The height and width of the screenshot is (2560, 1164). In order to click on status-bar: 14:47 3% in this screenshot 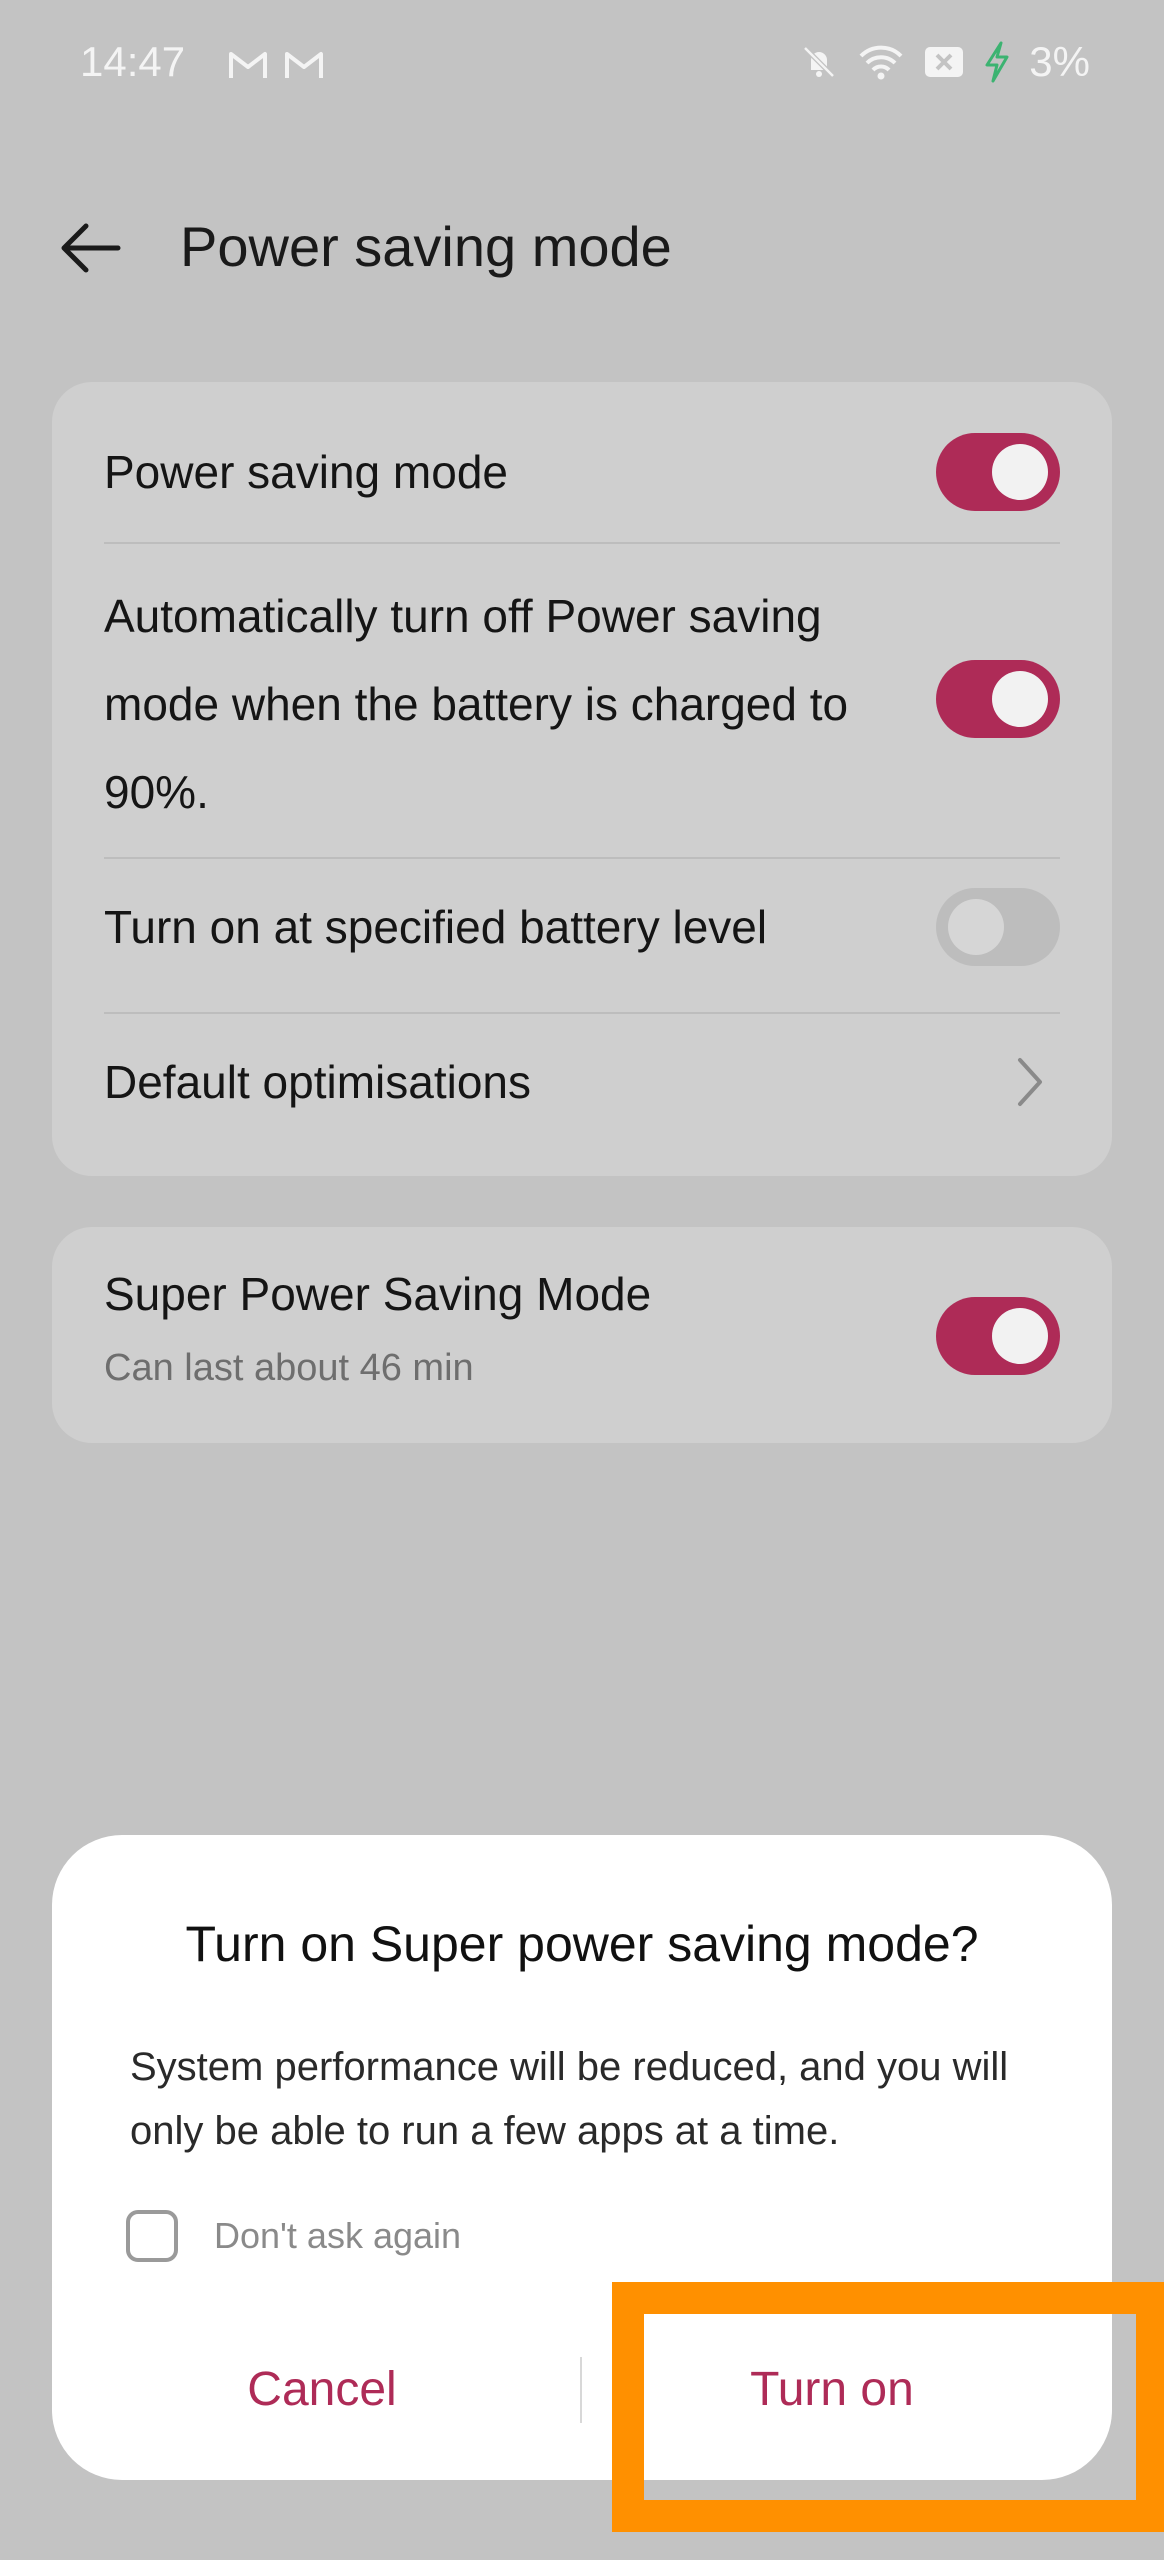, I will do `click(582, 65)`.